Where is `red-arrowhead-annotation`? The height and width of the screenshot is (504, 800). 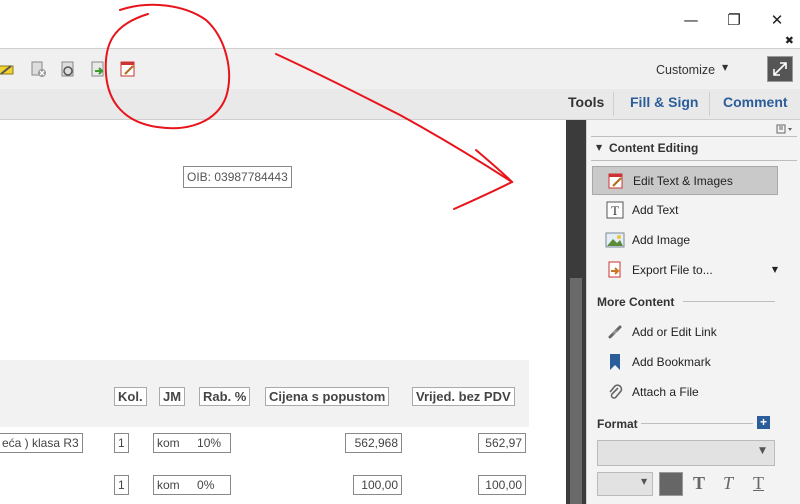 red-arrowhead-annotation is located at coordinates (483, 179).